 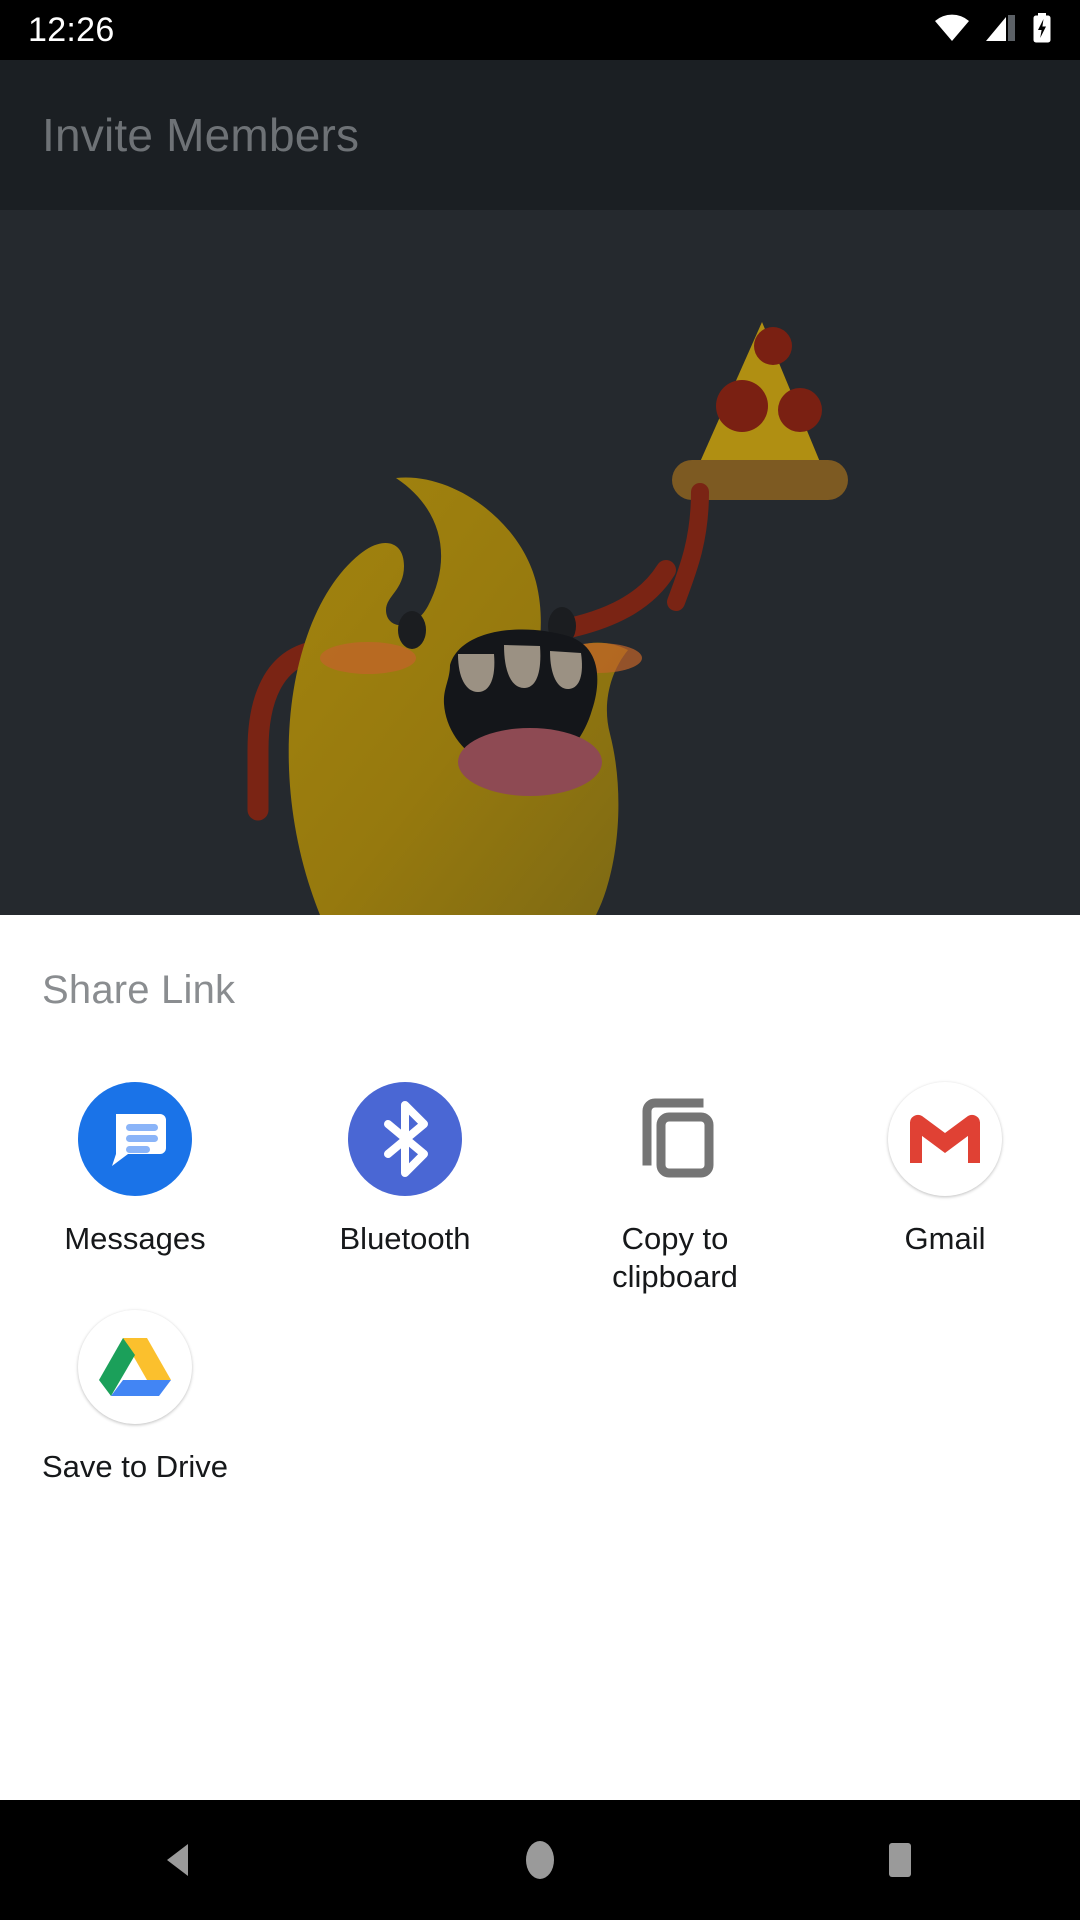 What do you see at coordinates (135, 1367) in the screenshot?
I see `google-drive-icon` at bounding box center [135, 1367].